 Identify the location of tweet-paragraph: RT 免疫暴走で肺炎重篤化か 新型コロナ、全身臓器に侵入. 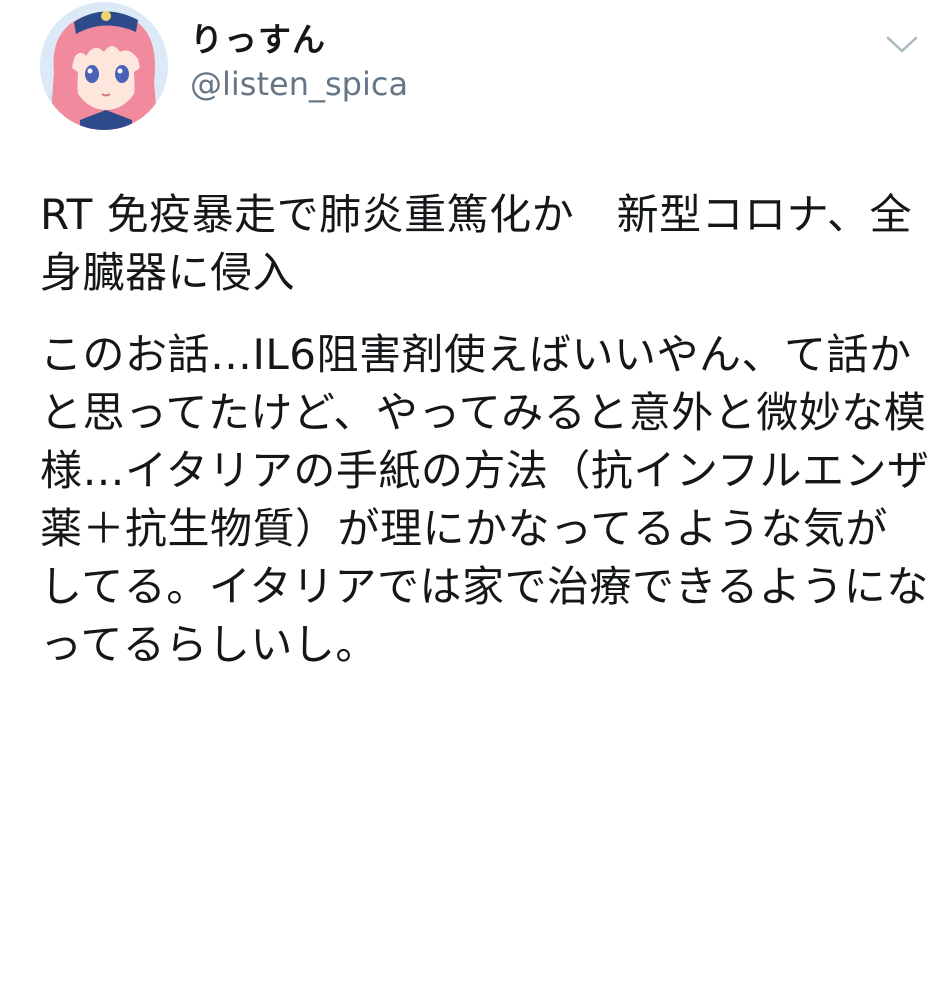
(476, 243).